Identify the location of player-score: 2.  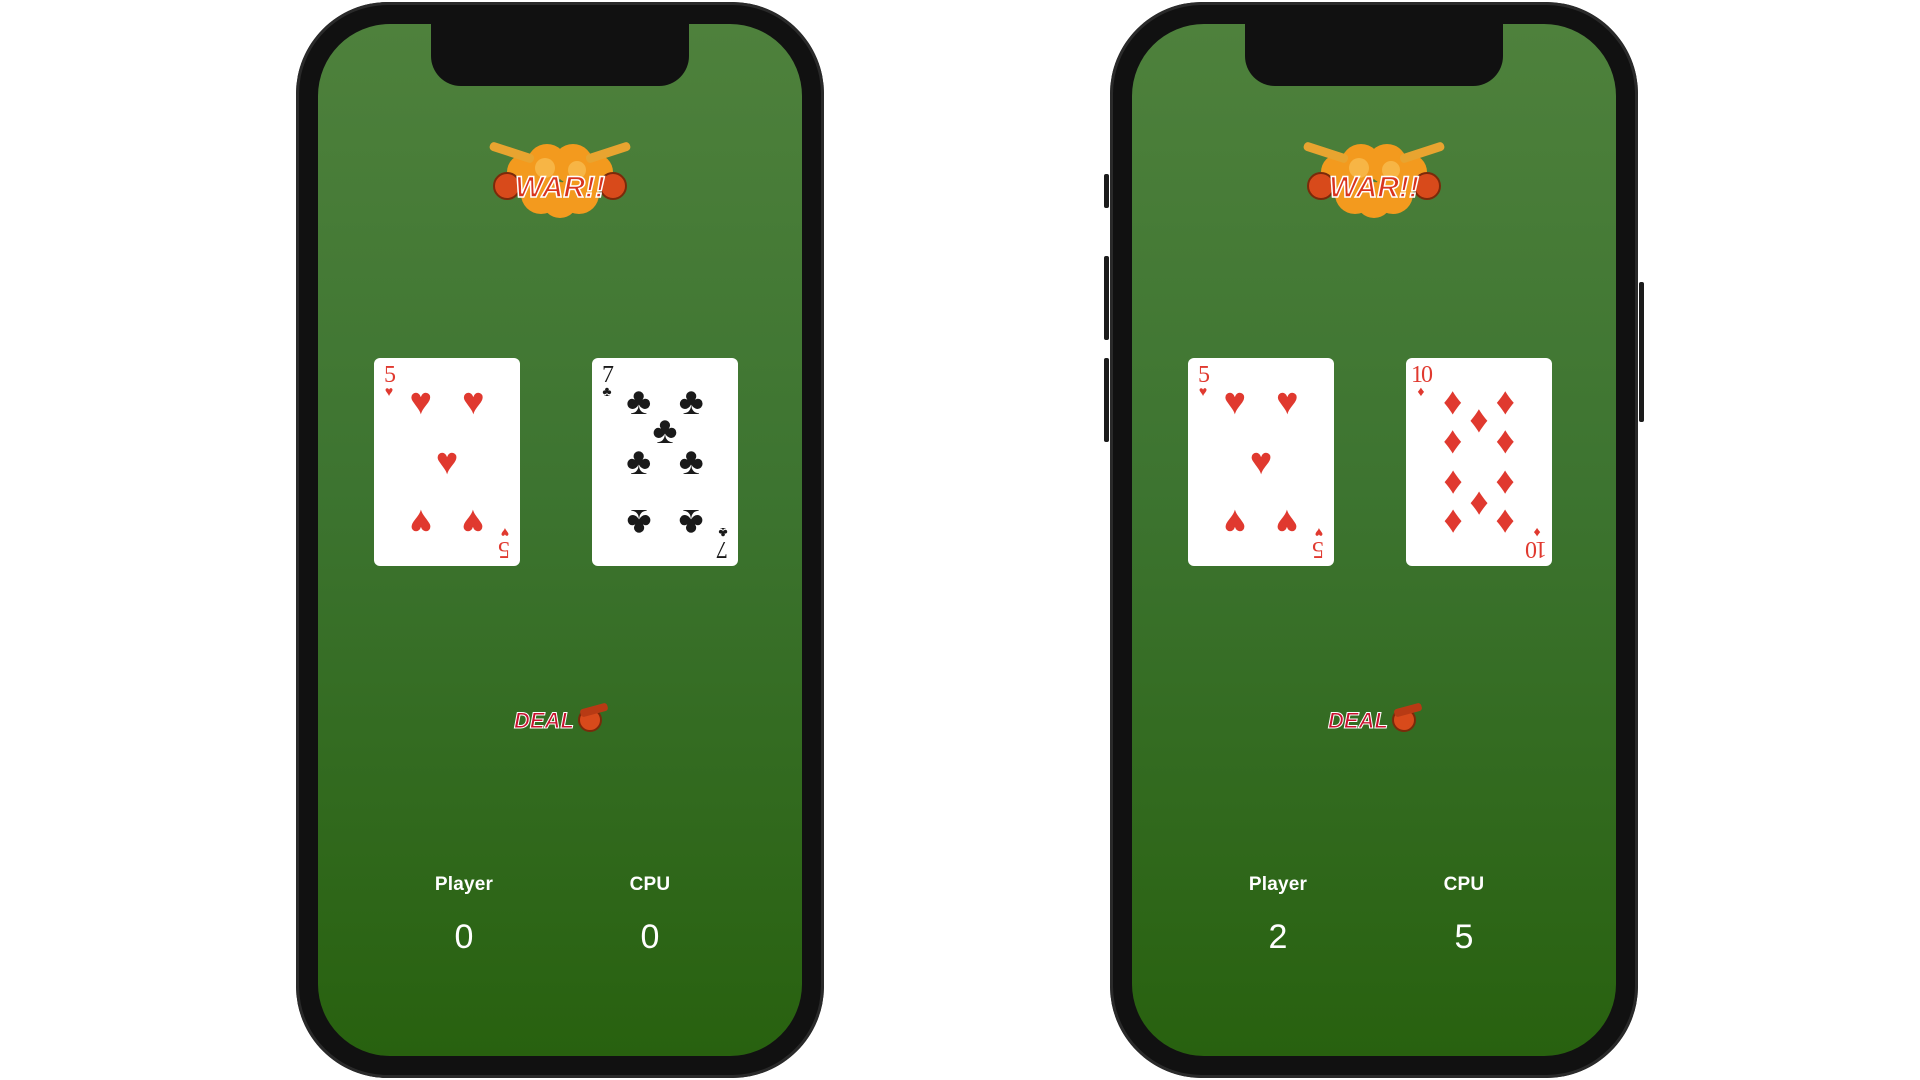
(1278, 937).